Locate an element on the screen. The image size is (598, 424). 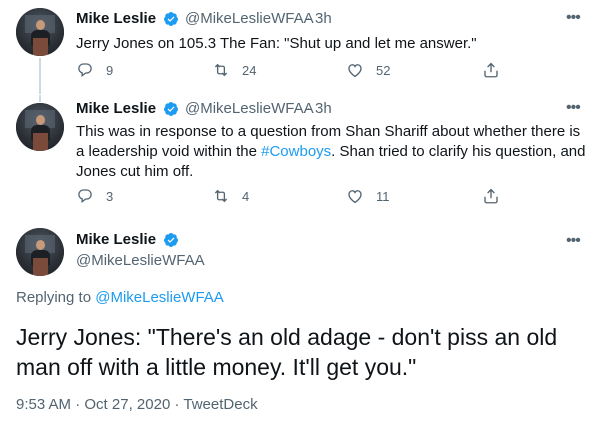
retweet-button: 4 is located at coordinates (230, 196).